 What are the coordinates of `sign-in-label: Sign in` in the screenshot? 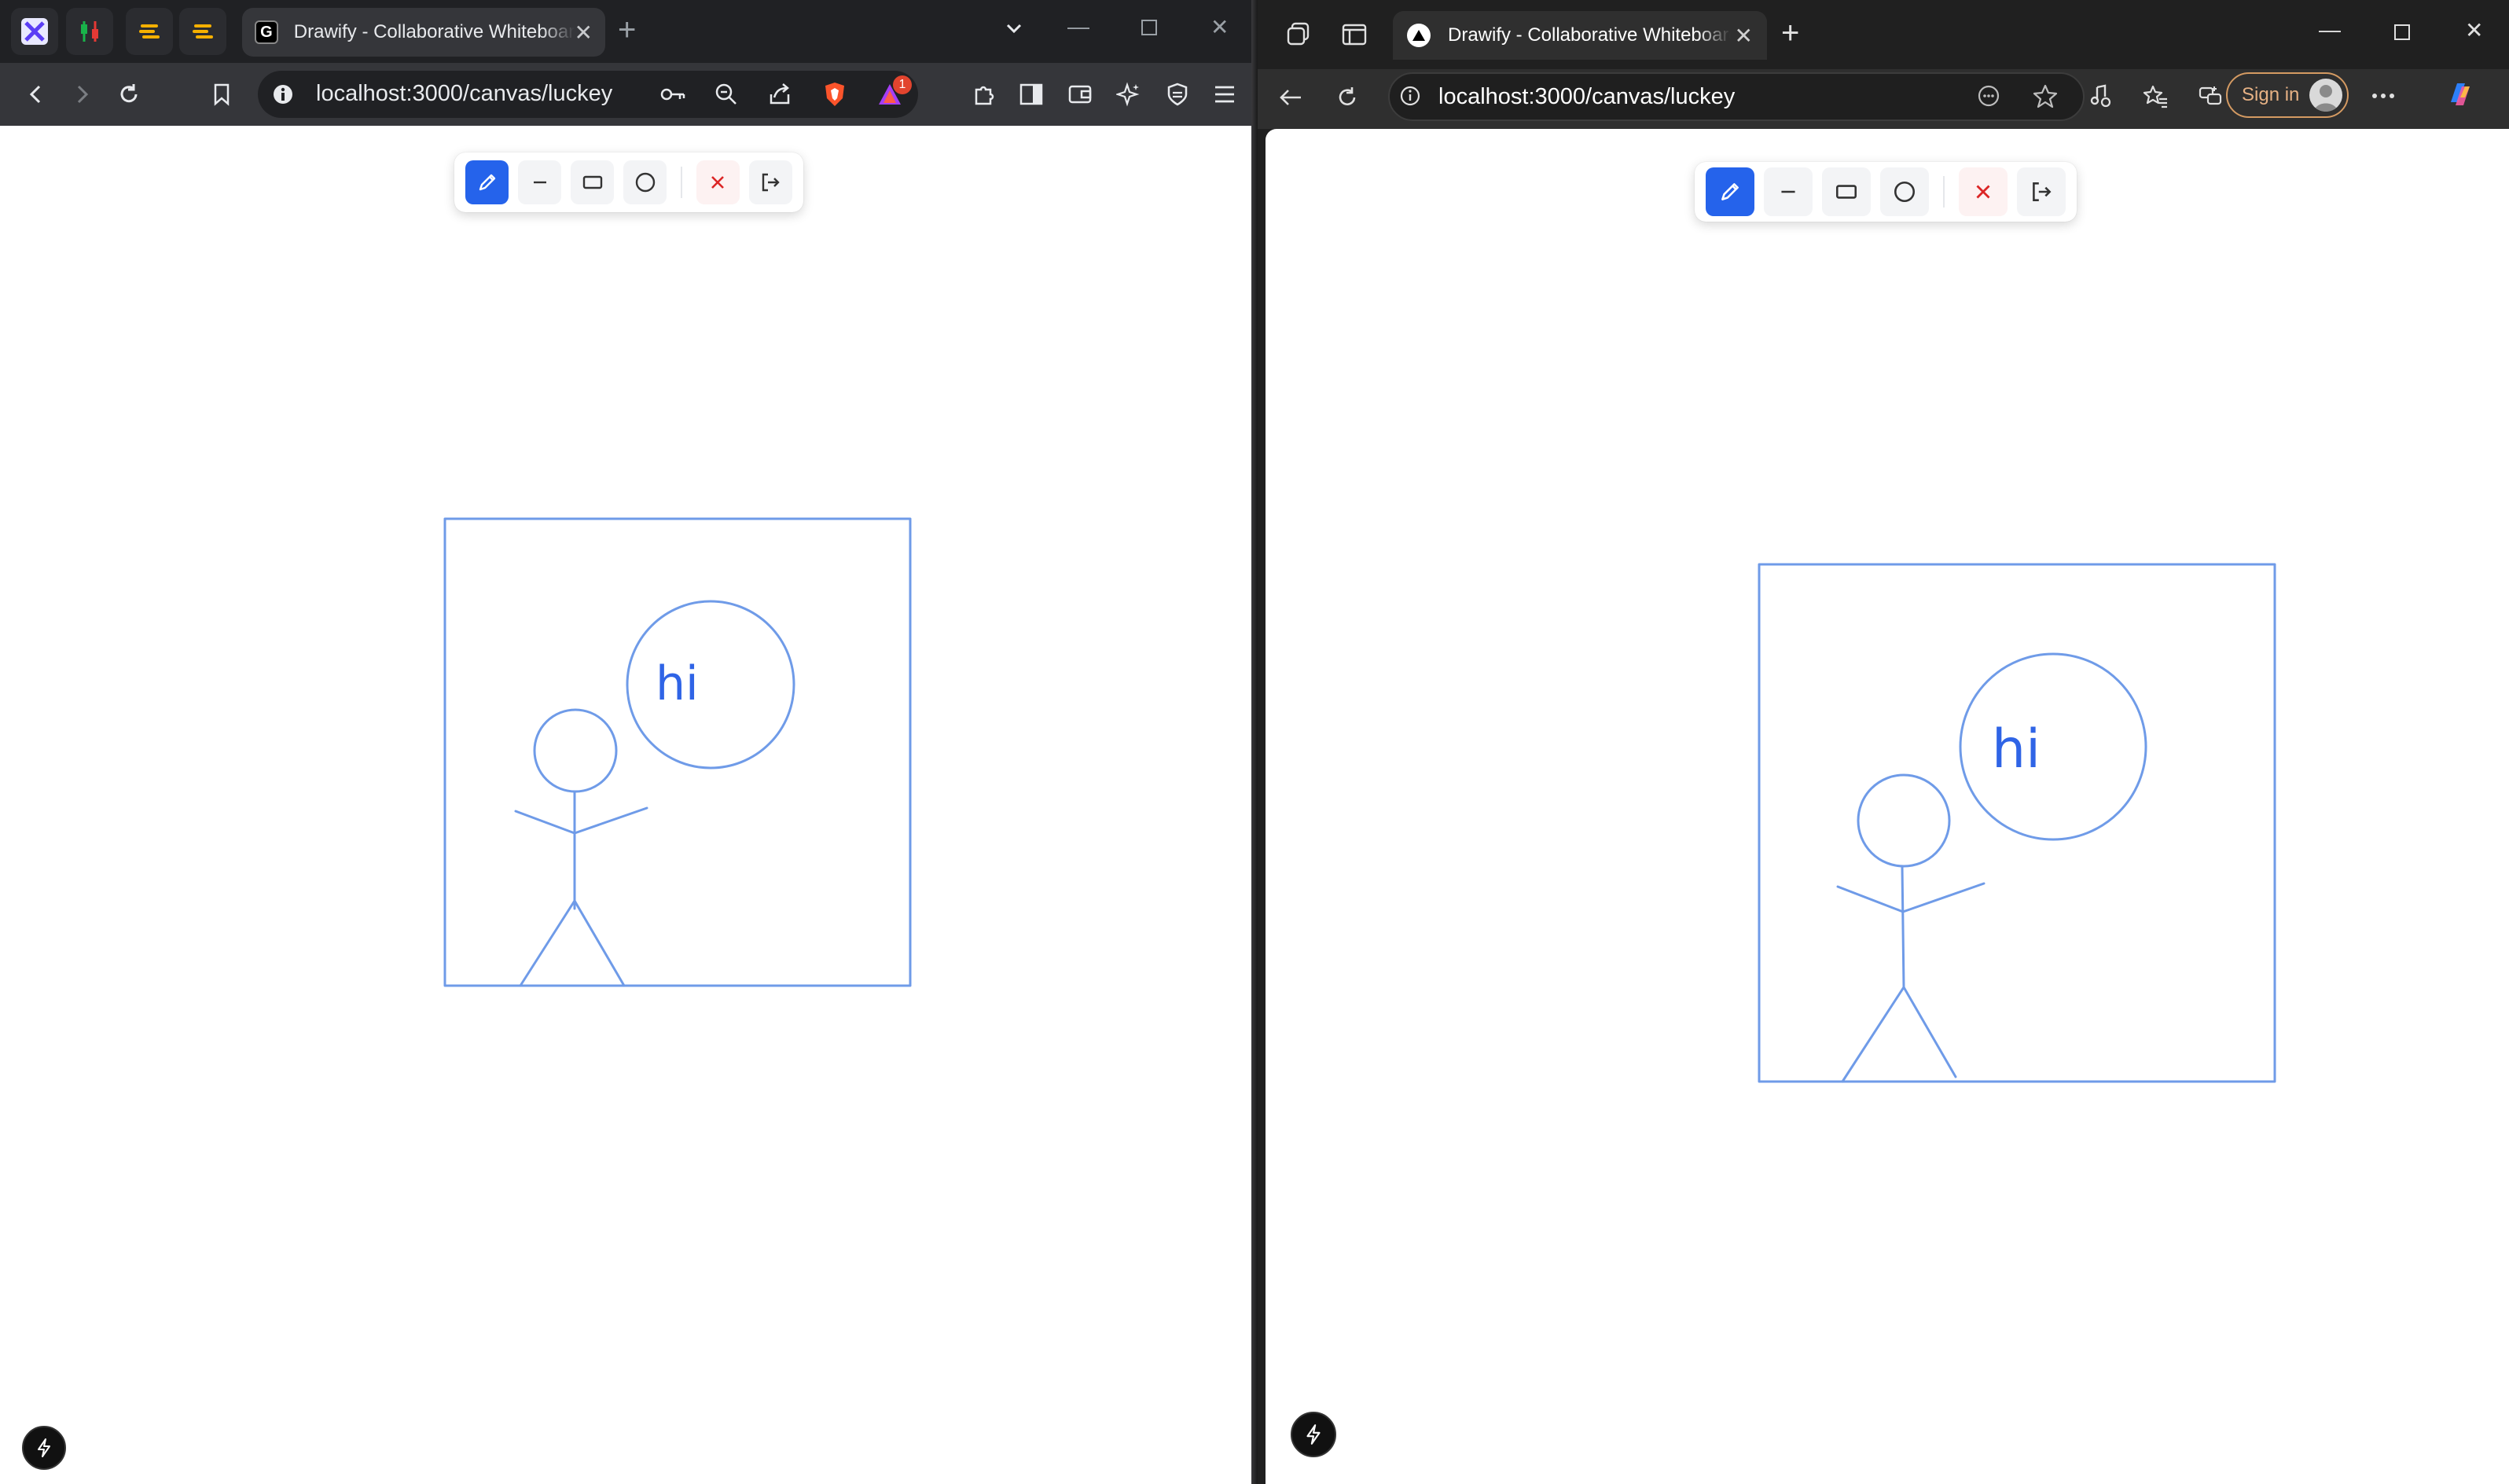 It's located at (2271, 94).